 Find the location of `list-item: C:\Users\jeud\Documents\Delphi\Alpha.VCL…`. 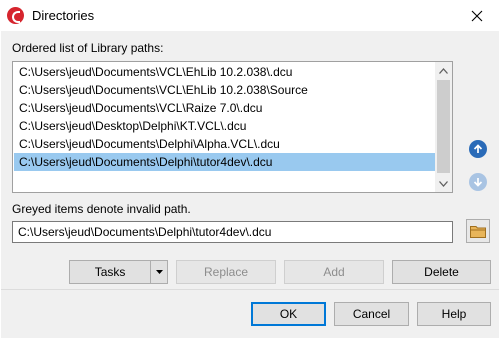

list-item: C:\Users\jeud\Documents\Delphi\Alpha.VCL… is located at coordinates (225, 144).